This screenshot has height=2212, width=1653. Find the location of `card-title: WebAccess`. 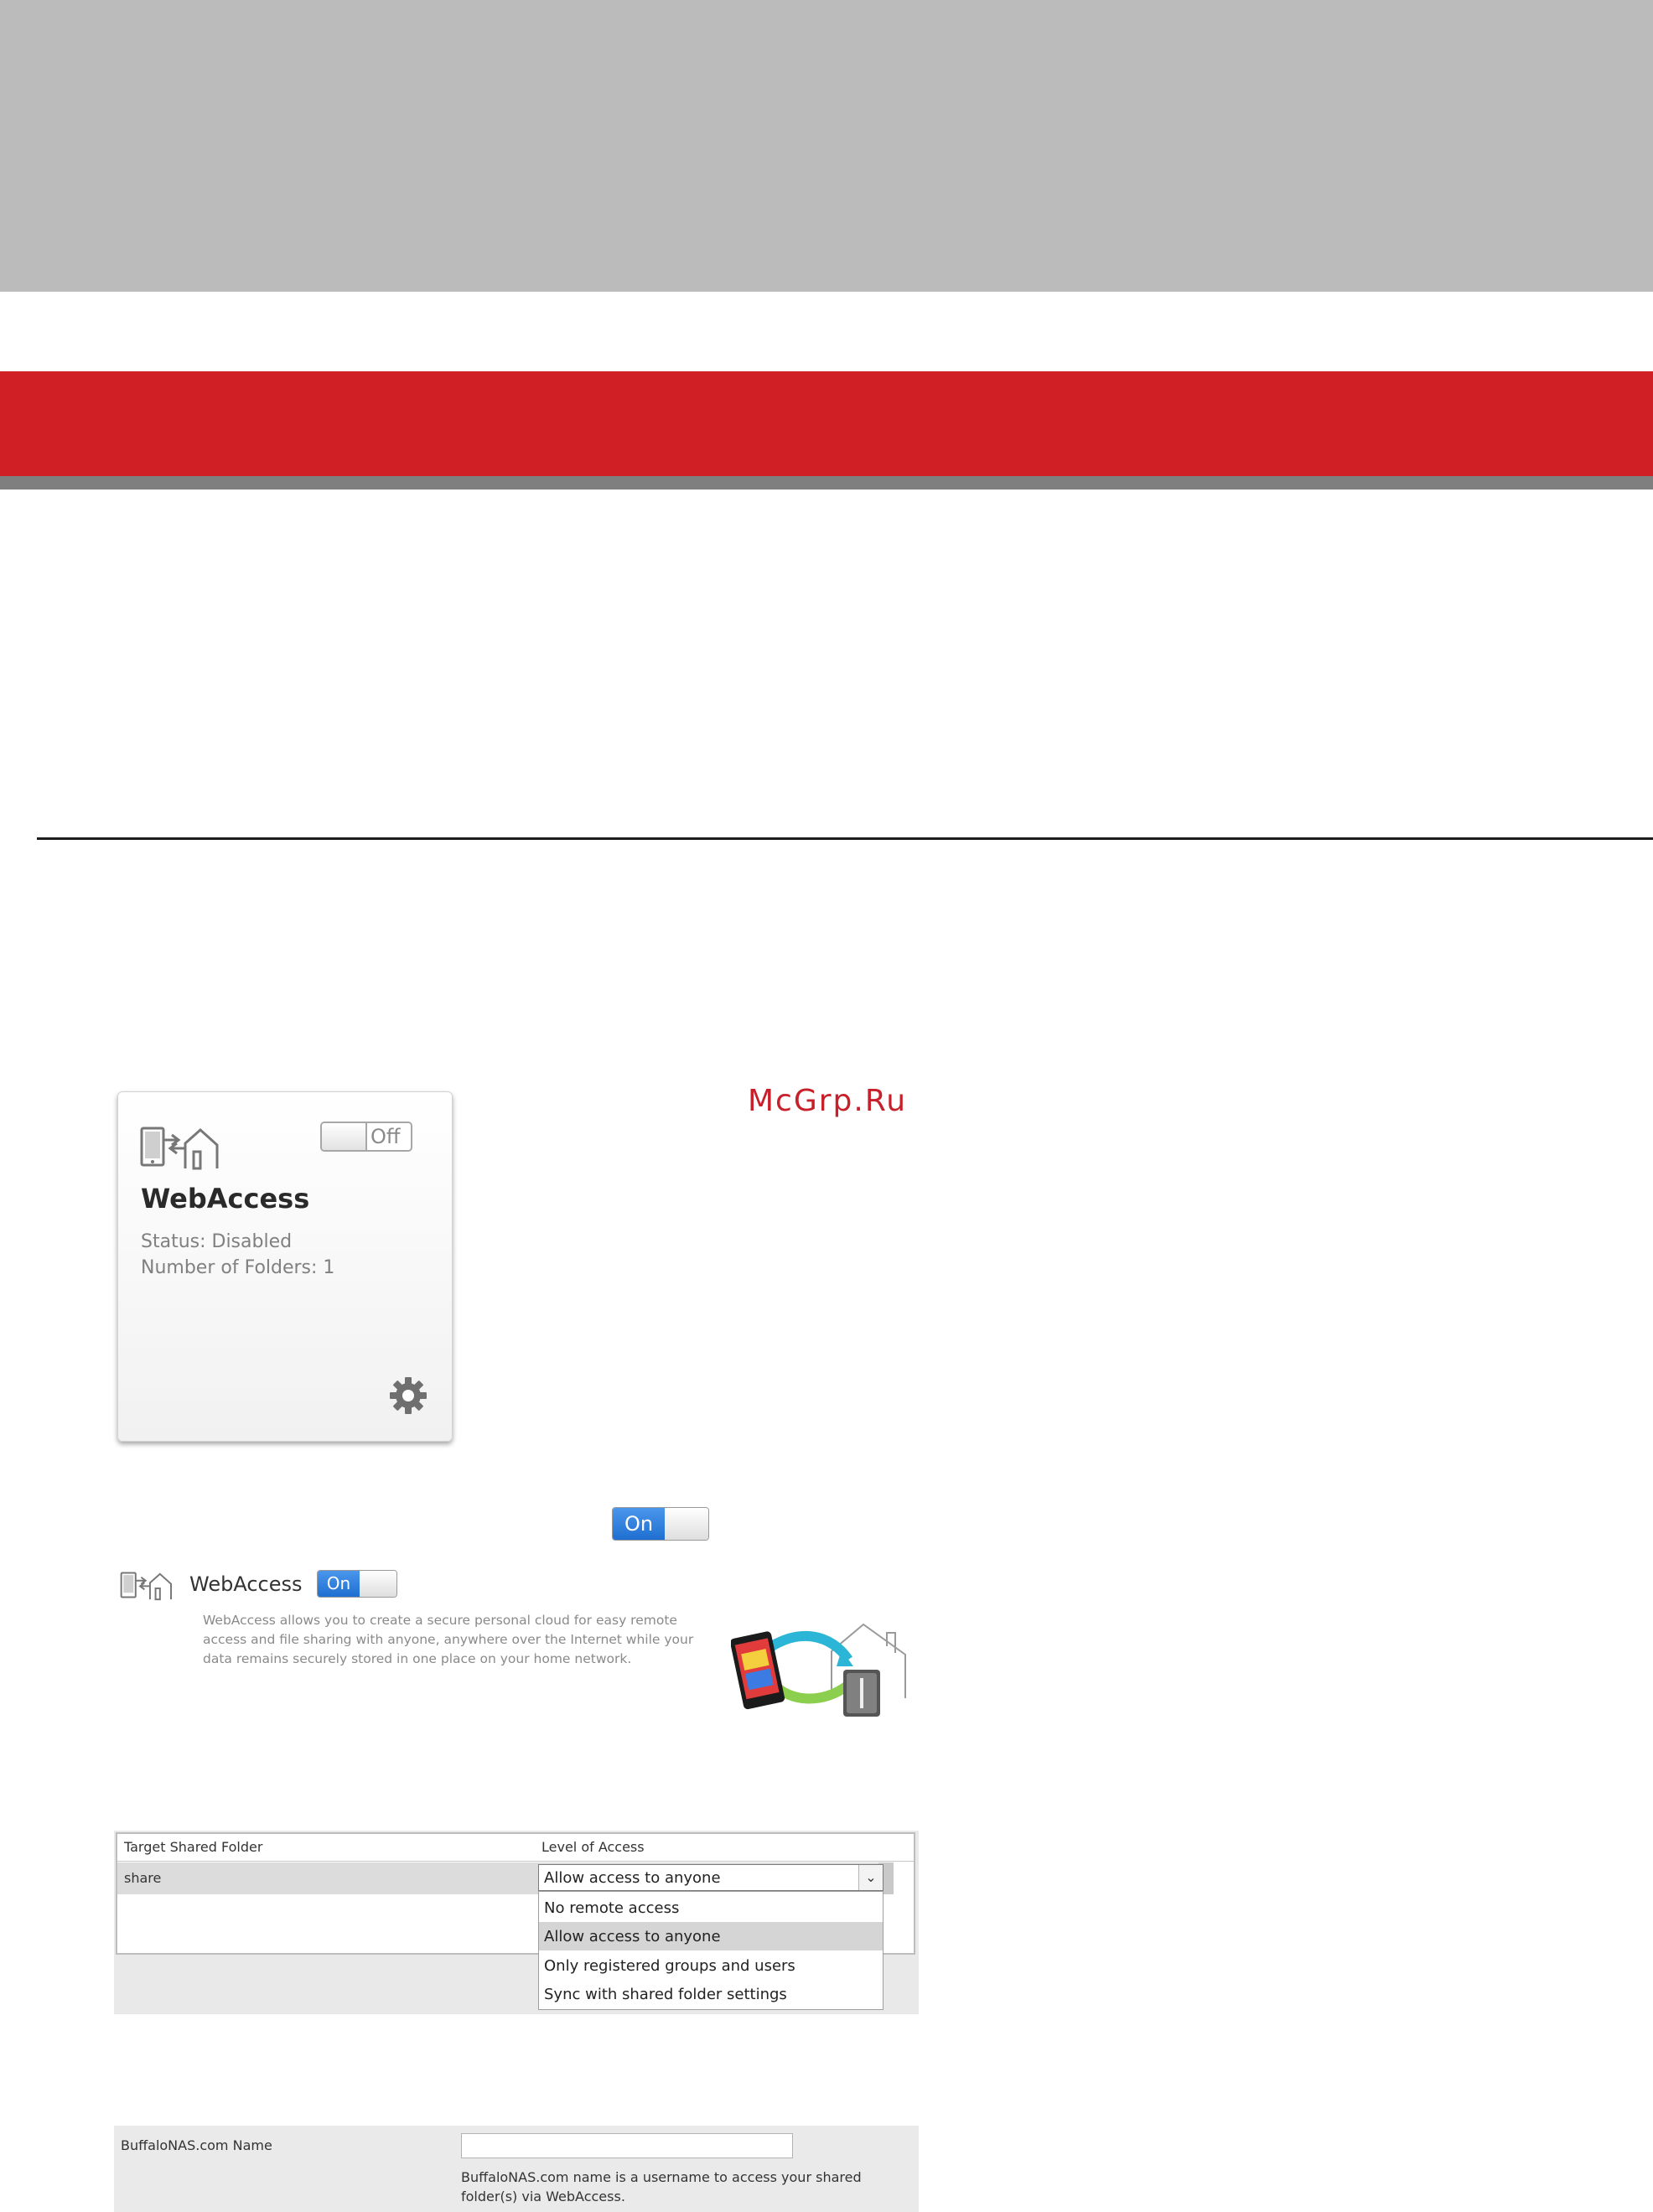

card-title: WebAccess is located at coordinates (225, 1199).